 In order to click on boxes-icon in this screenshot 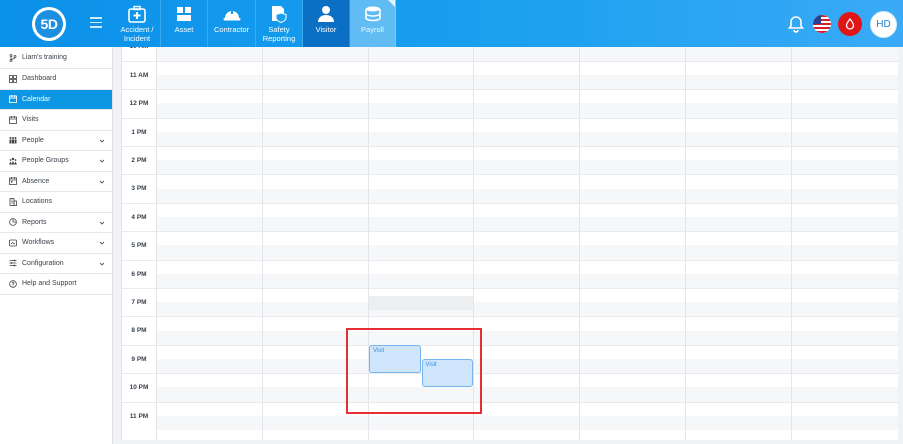, I will do `click(184, 14)`.